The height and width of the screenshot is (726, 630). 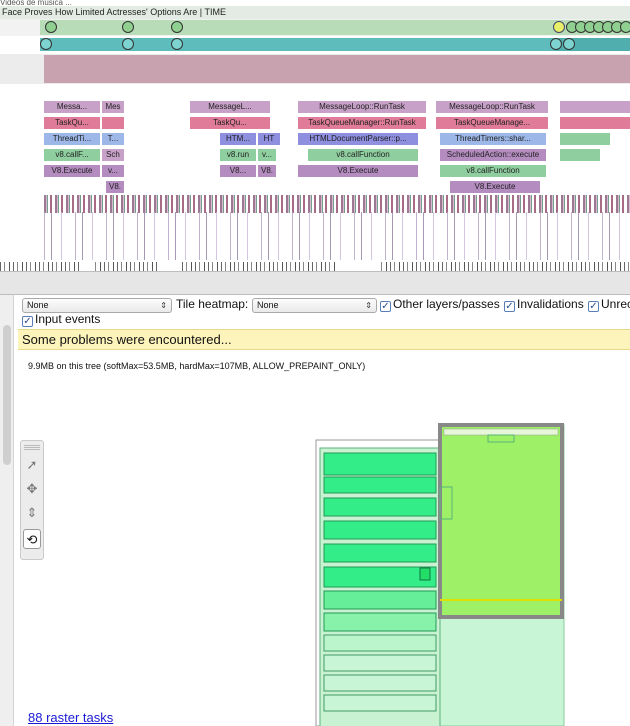 What do you see at coordinates (7, 395) in the screenshot?
I see `scrollbar-thumb` at bounding box center [7, 395].